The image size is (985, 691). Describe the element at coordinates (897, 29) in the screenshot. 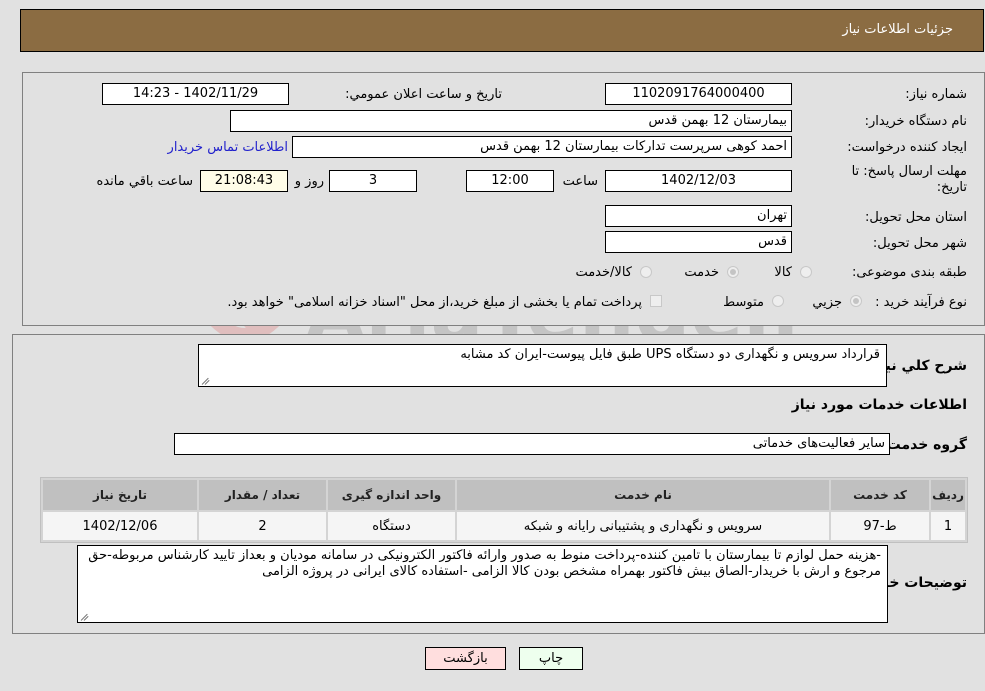

I see `page-title: جزئیات اطلاعات نیاز` at that location.